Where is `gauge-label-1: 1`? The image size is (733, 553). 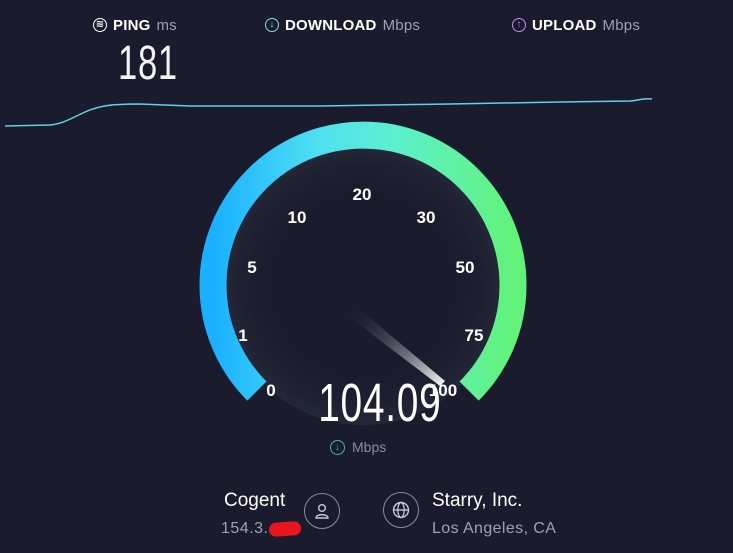
gauge-label-1: 1 is located at coordinates (242, 335).